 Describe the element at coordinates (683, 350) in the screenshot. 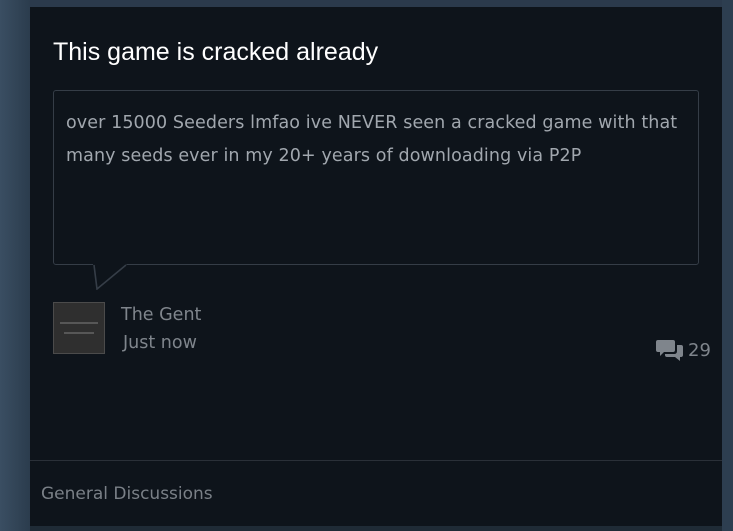

I see `reply-count: 29` at that location.